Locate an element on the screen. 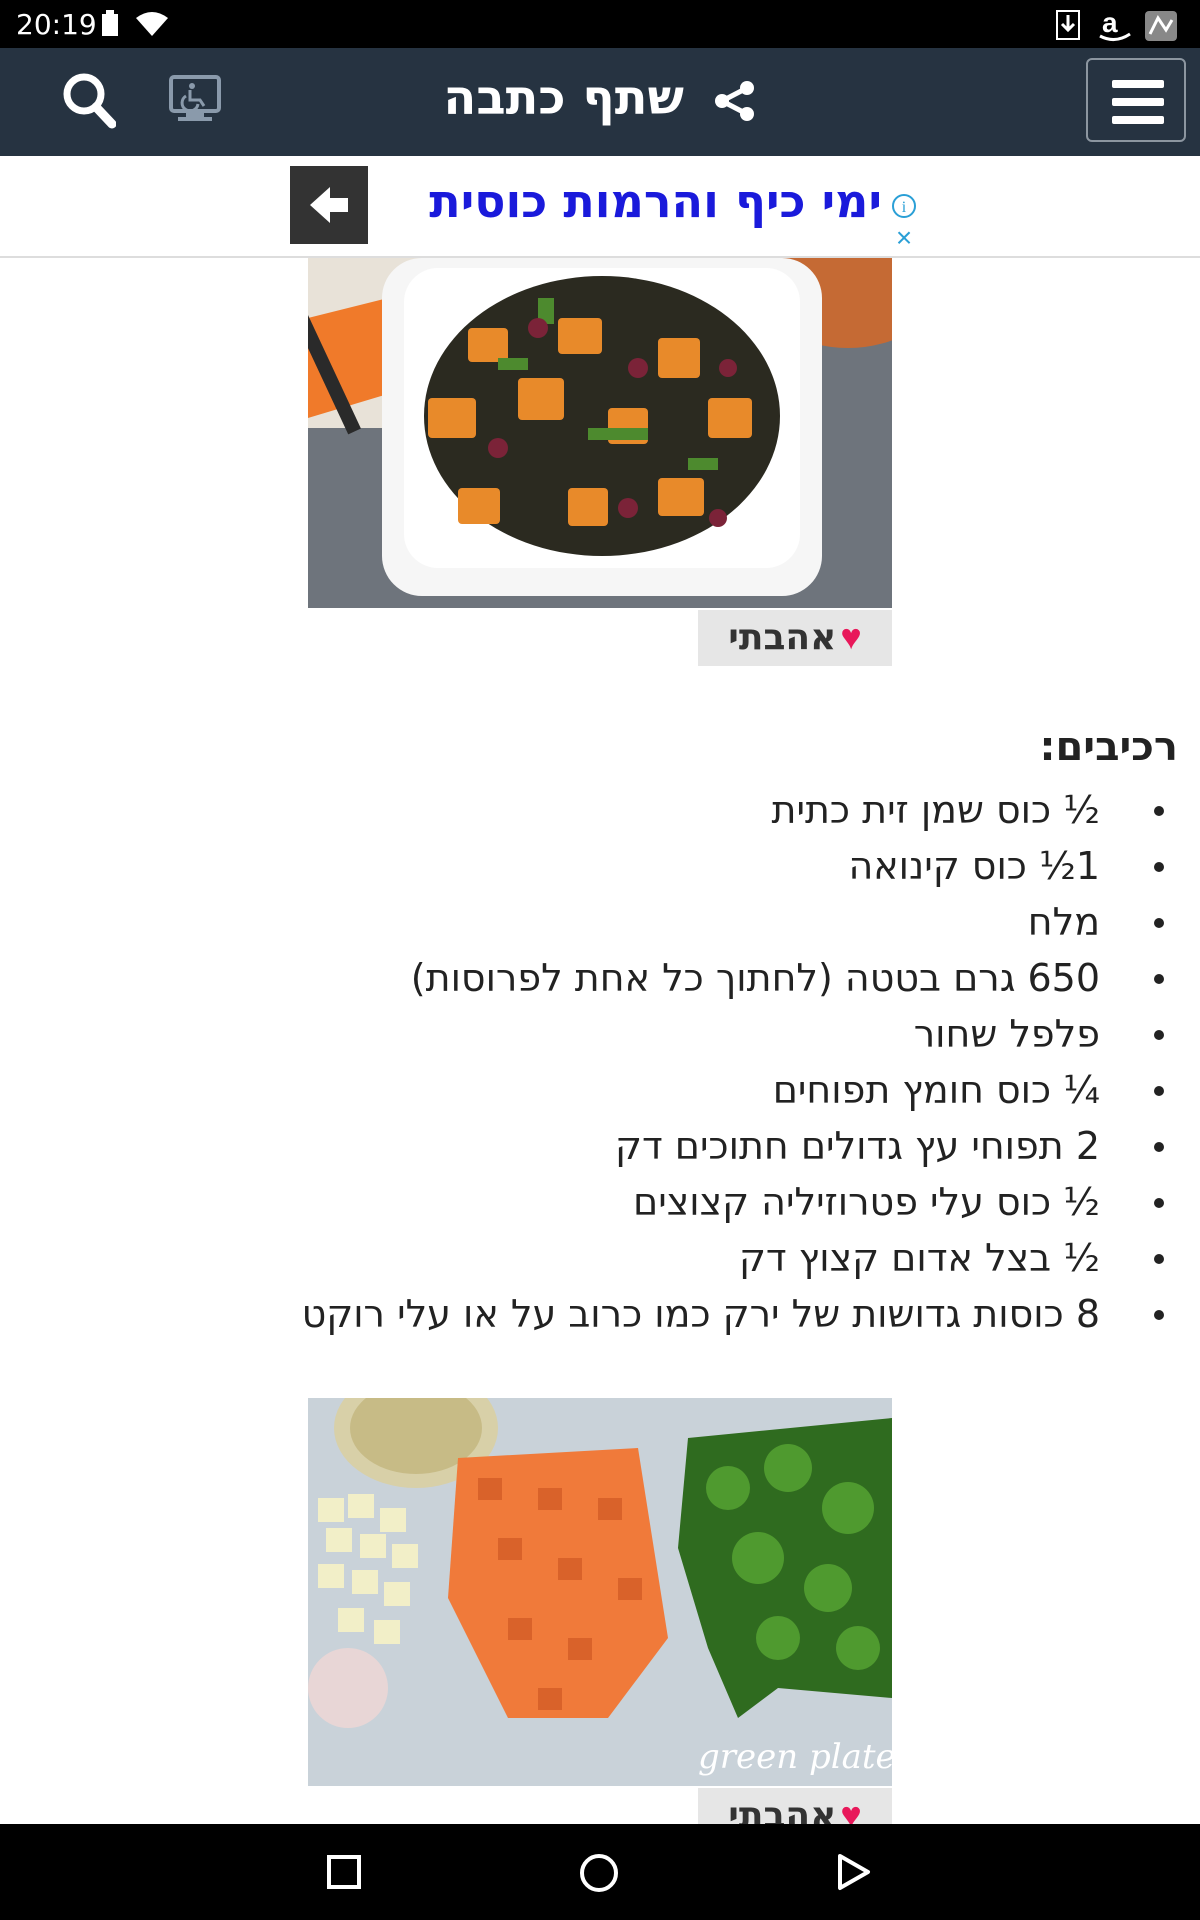  chopped-ingredients-photo: green plate rule is located at coordinates (600, 1592).